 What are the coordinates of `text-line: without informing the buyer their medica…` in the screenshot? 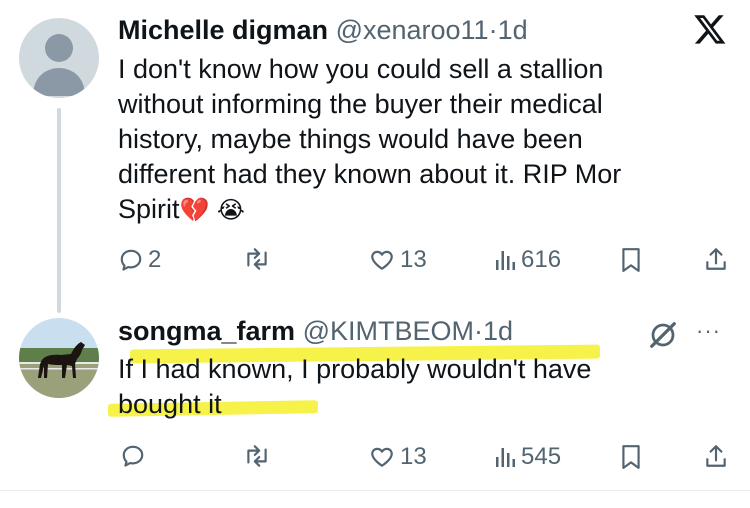 It's located at (360, 104).